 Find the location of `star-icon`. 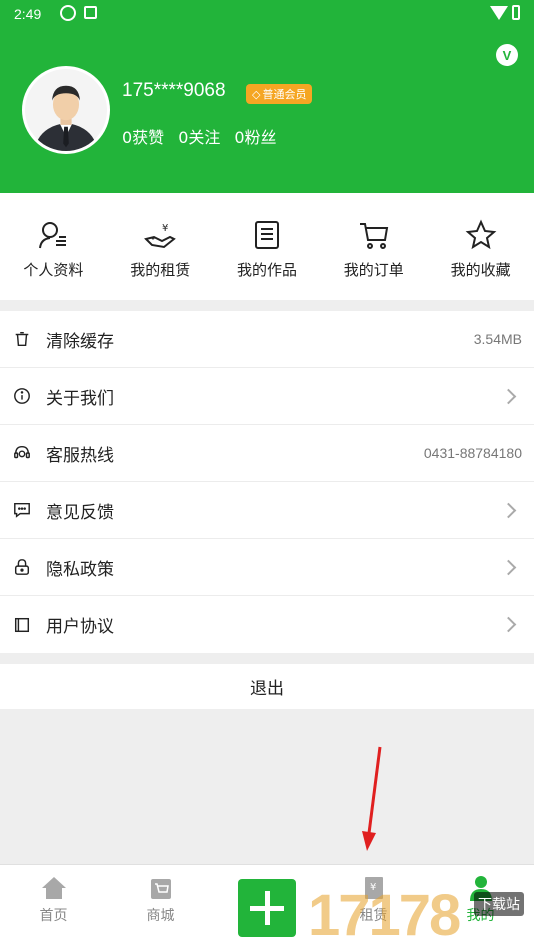

star-icon is located at coordinates (480, 234).